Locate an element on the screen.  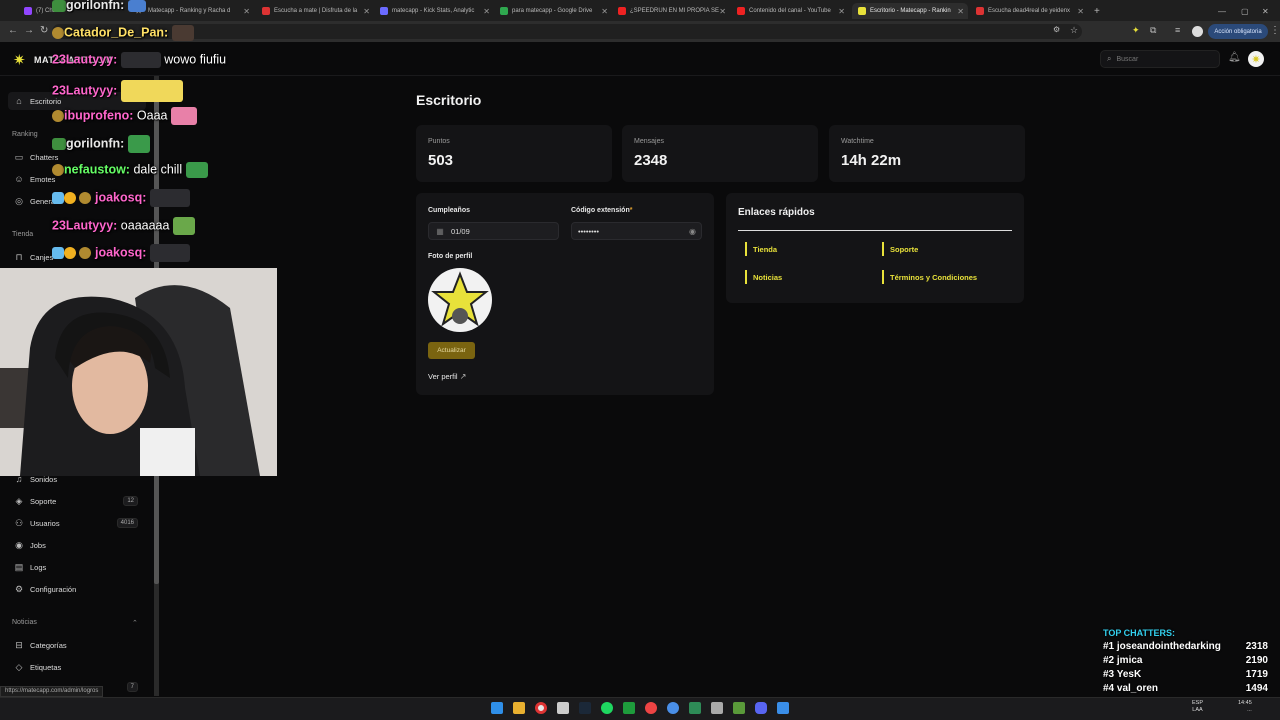
minecraft-icon is located at coordinates (739, 708).